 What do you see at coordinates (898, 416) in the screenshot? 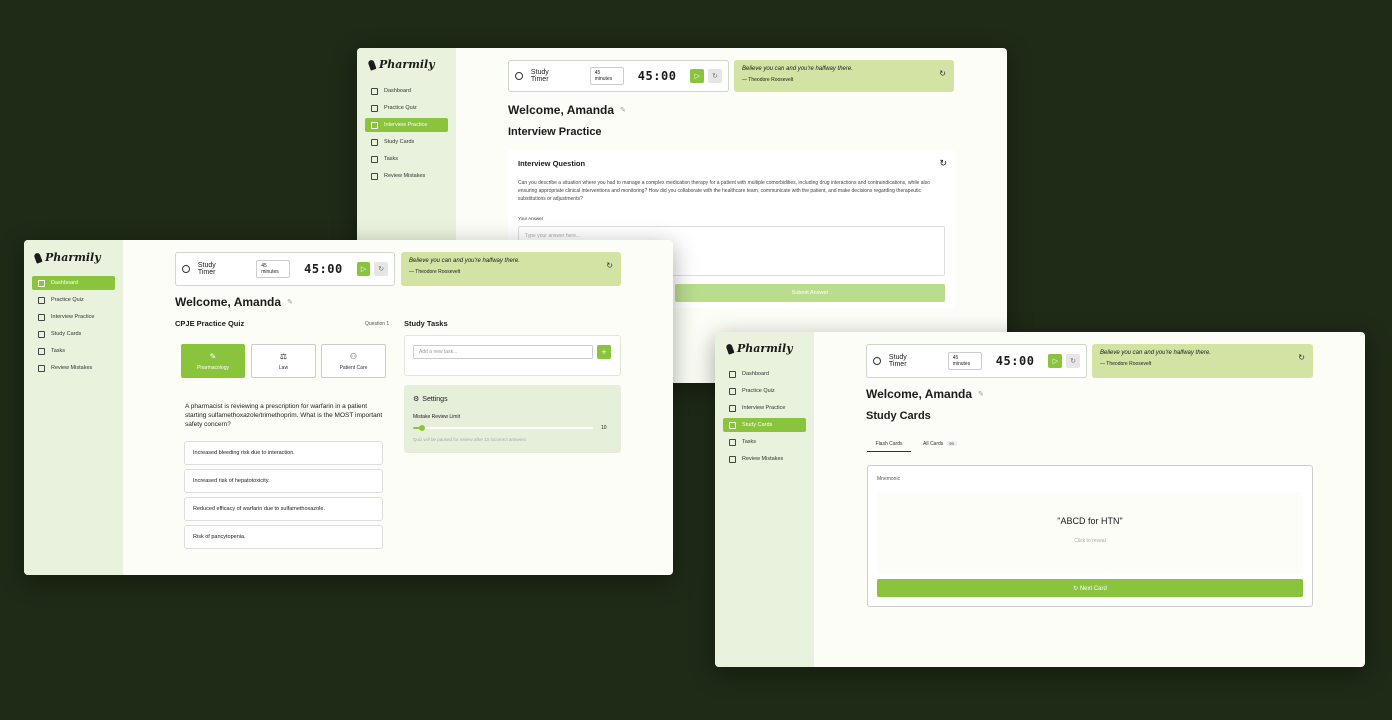
I see `page-title: Study Cards` at bounding box center [898, 416].